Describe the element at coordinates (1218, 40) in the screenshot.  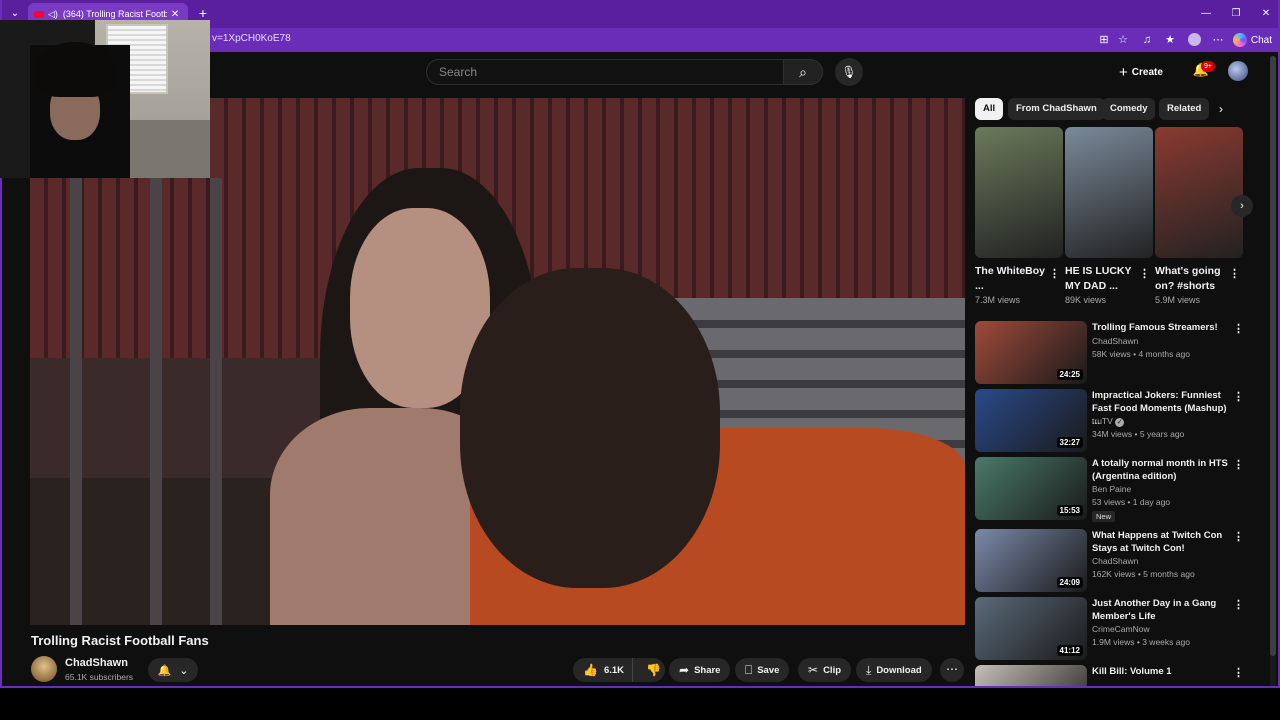
I see `settings-more-icon: ⋯` at that location.